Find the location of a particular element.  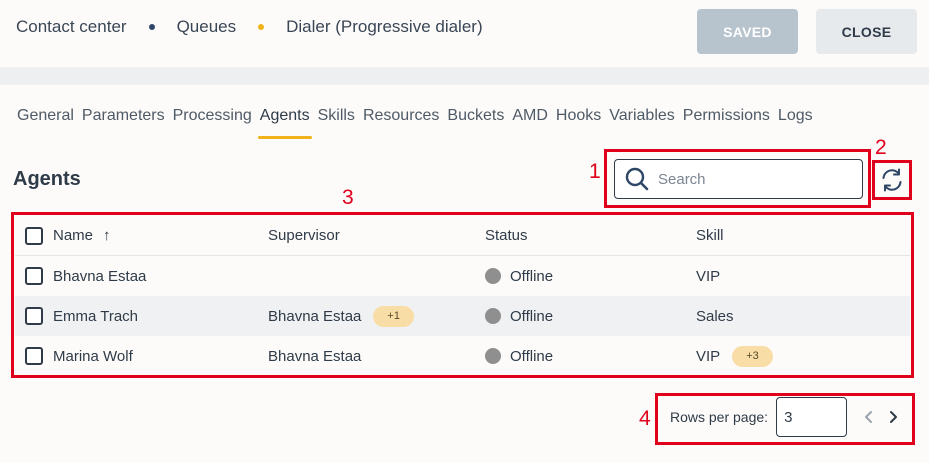

close-button: CLOSE is located at coordinates (866, 31).